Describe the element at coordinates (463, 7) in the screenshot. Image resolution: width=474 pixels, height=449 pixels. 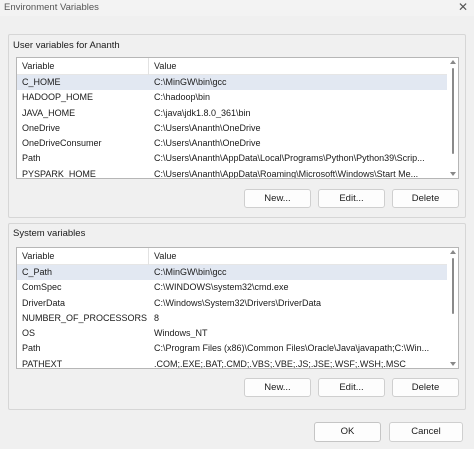
I see `close-icon: ✕` at that location.